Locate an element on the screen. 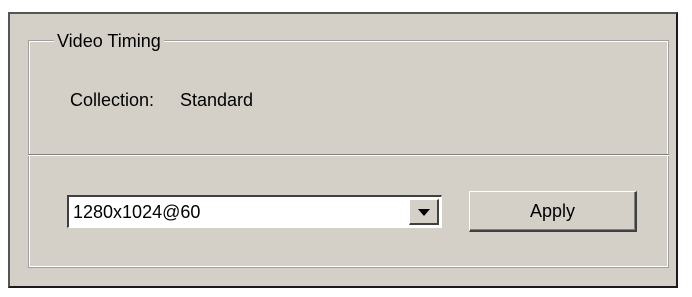 Image resolution: width=692 pixels, height=297 pixels. chevron-down-icon is located at coordinates (424, 212).